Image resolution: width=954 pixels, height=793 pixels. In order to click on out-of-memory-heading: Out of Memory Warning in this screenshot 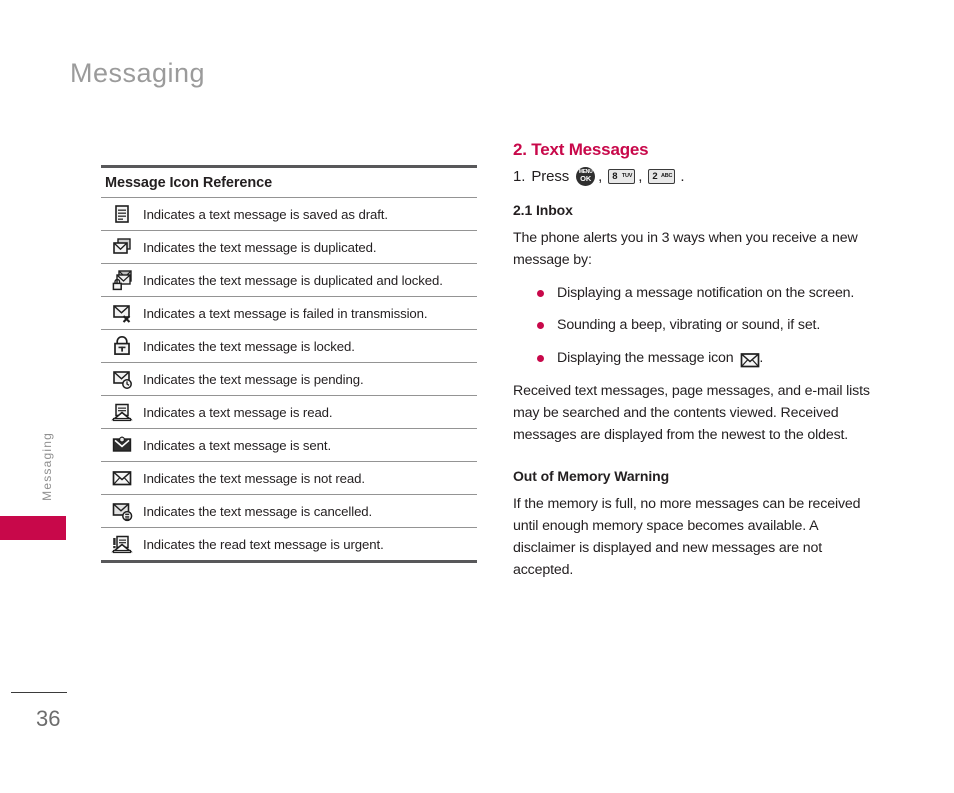, I will do `click(591, 475)`.